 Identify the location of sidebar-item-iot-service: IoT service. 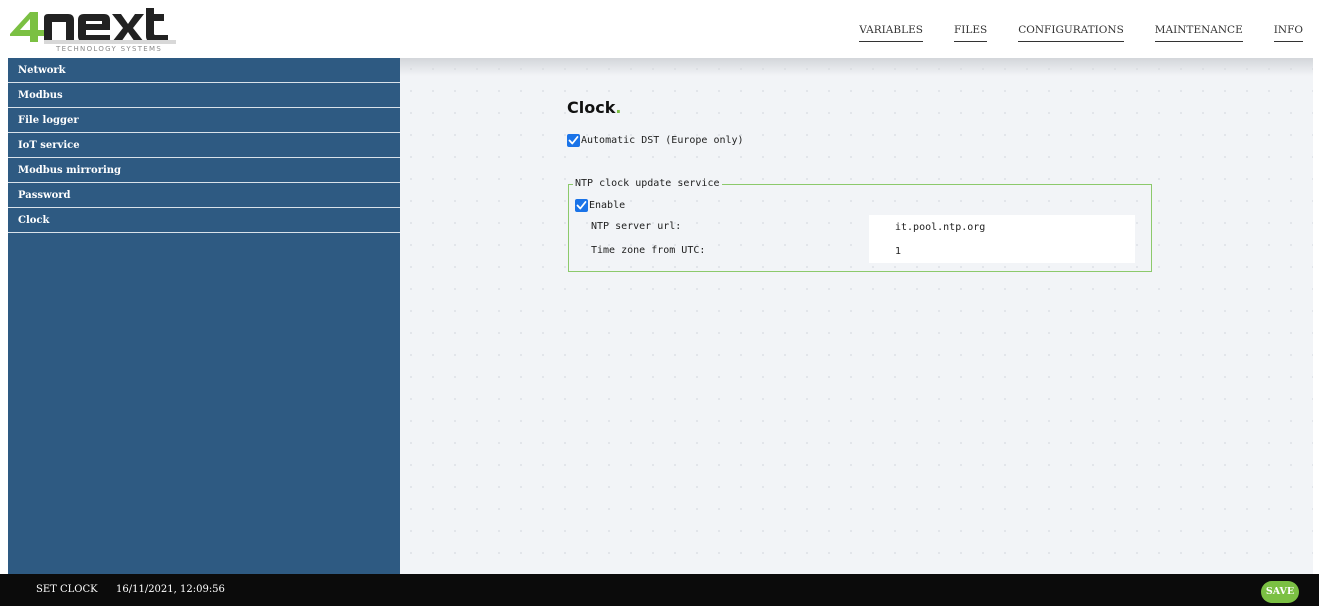
(204, 145).